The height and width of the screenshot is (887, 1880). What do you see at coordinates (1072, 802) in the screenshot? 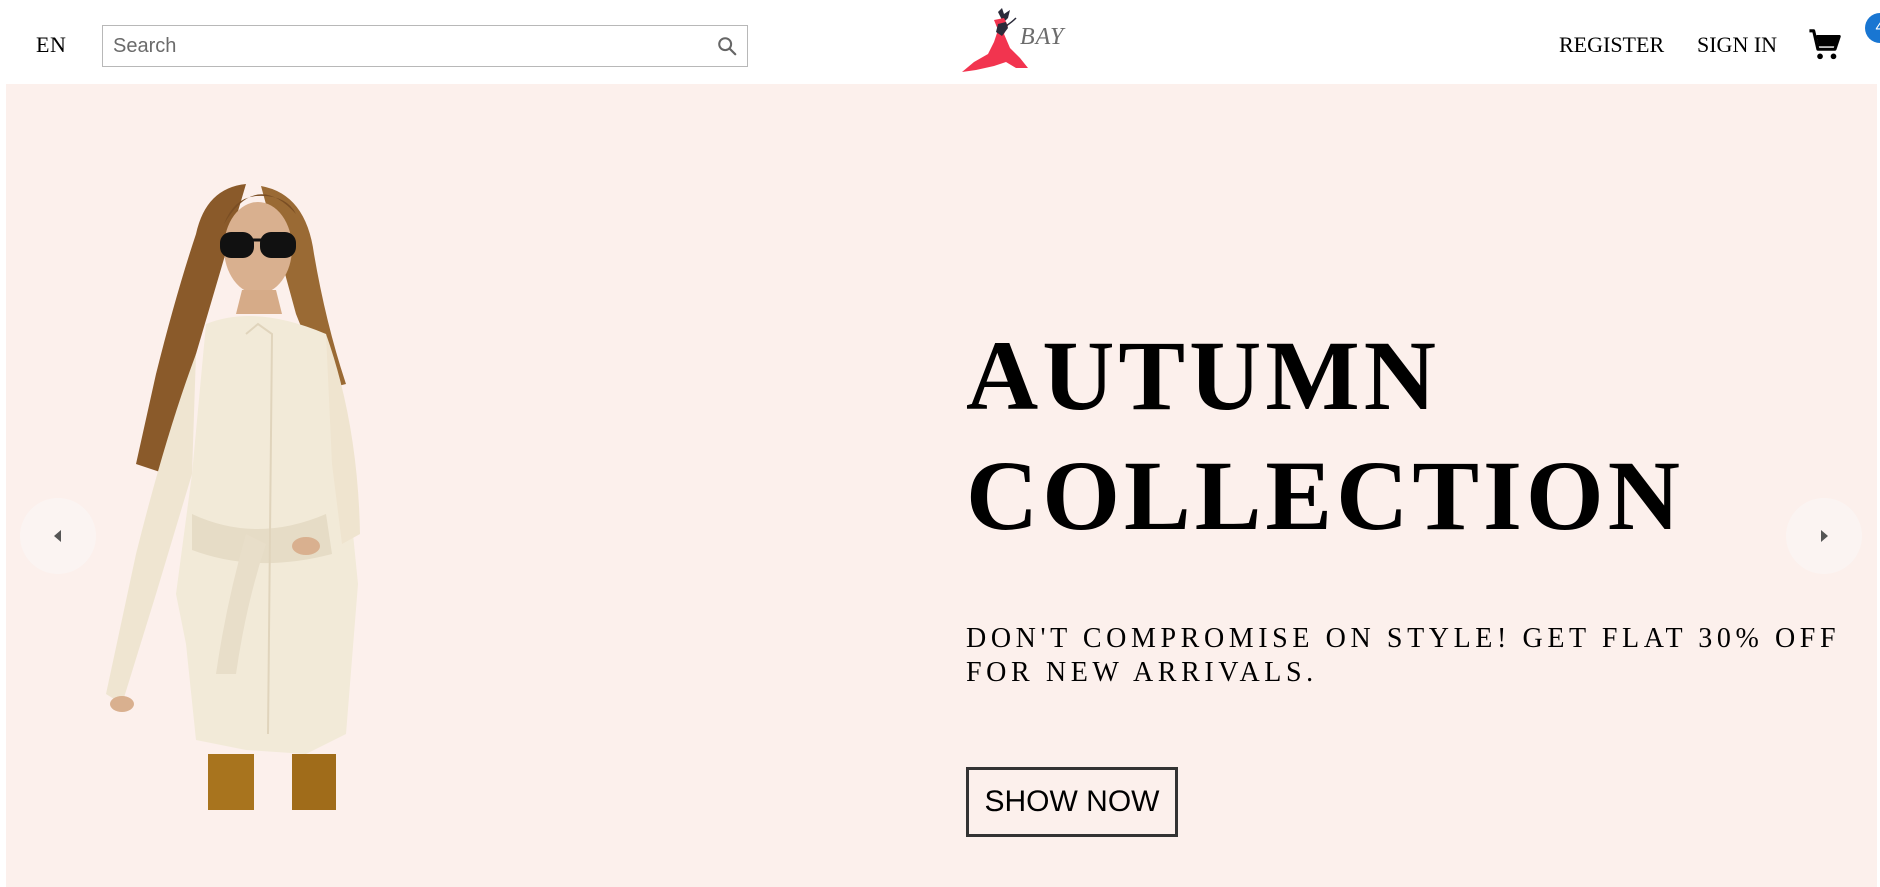
I see `show-now-button: SHOW NOW` at bounding box center [1072, 802].